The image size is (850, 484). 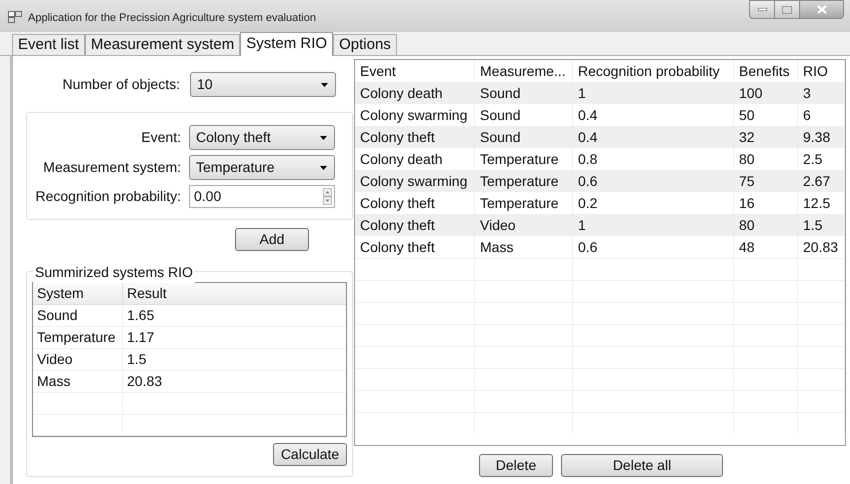 I want to click on minimize-button, so click(x=762, y=9).